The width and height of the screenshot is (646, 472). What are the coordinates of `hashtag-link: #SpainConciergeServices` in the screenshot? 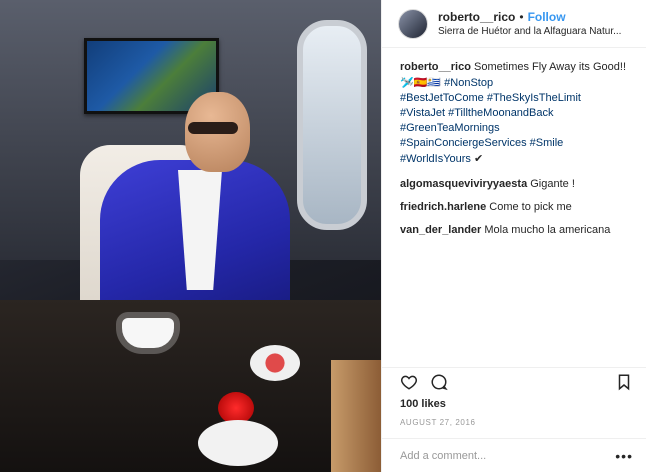 It's located at (463, 143).